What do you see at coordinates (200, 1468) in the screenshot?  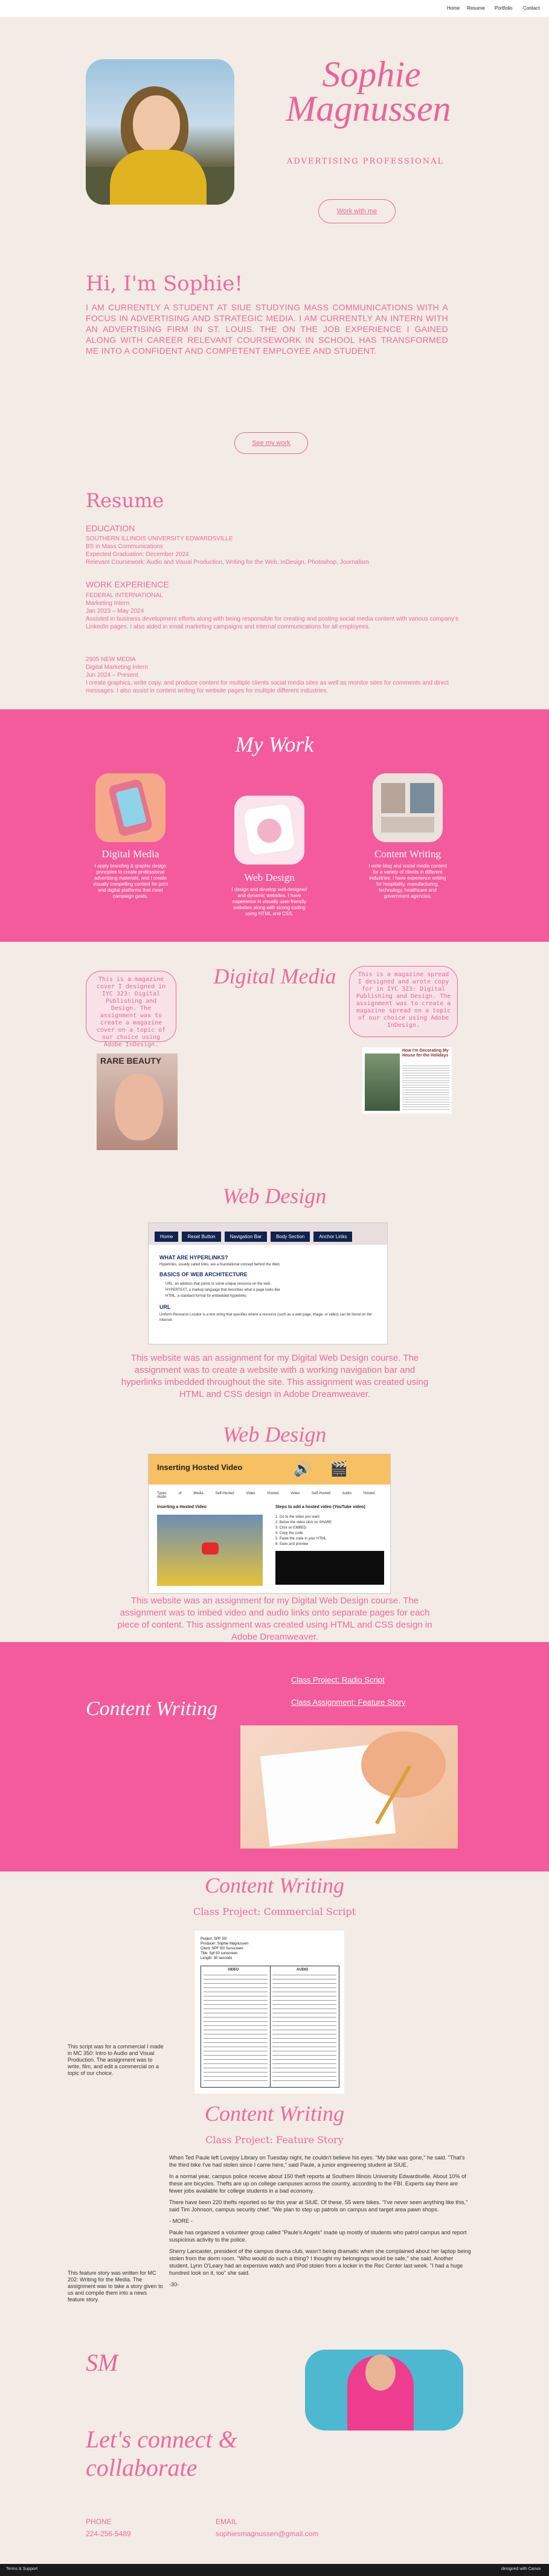 I see `wd2-site-title: Inserting Hosted Video` at bounding box center [200, 1468].